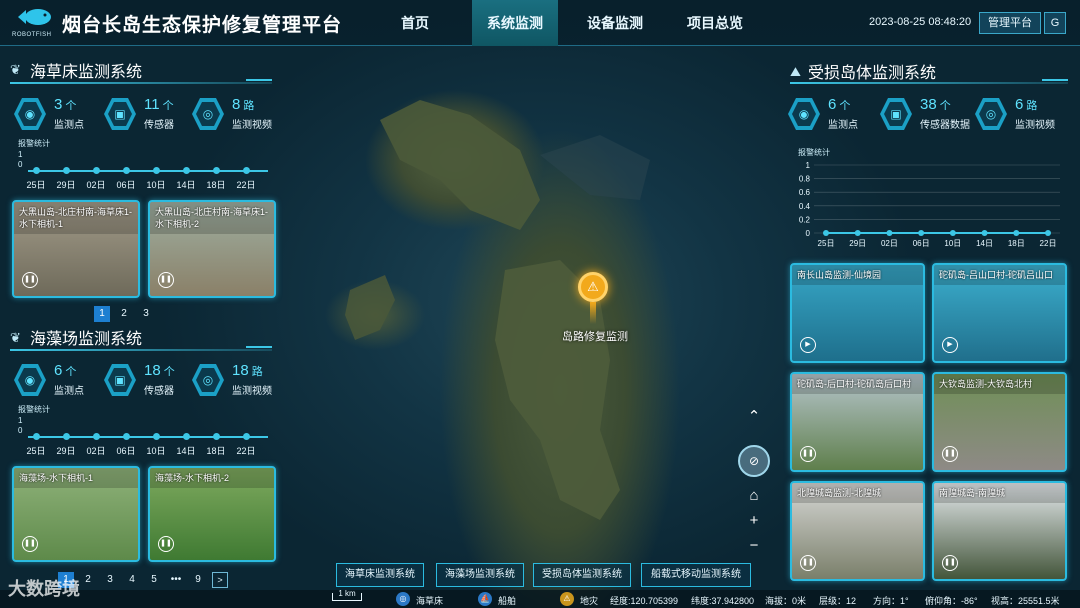 This screenshot has width=1080, height=608. Describe the element at coordinates (76, 478) in the screenshot. I see `camera-title: 海藻场-水下相机-1` at that location.